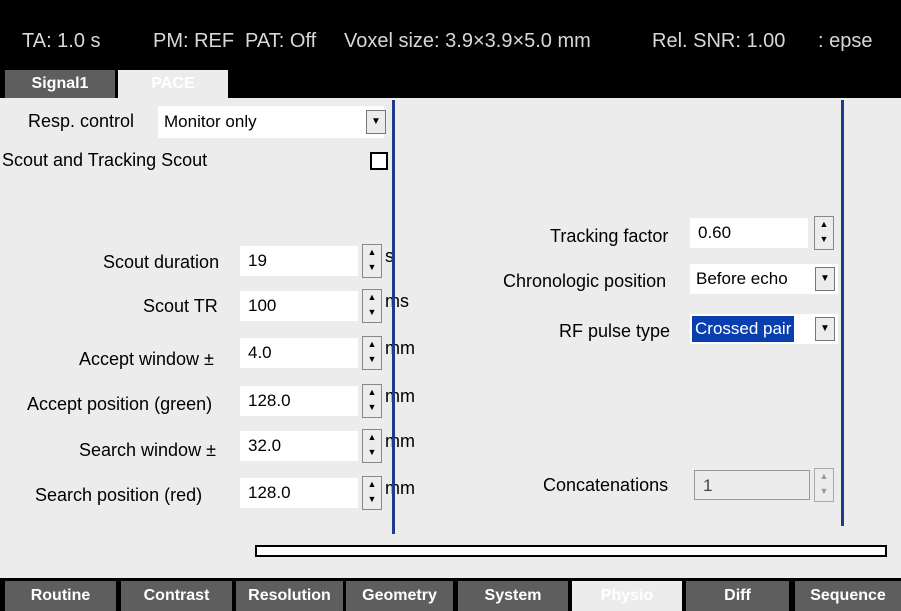 The width and height of the screenshot is (901, 611). Describe the element at coordinates (400, 348) in the screenshot. I see `accept-window-unit: mm` at that location.